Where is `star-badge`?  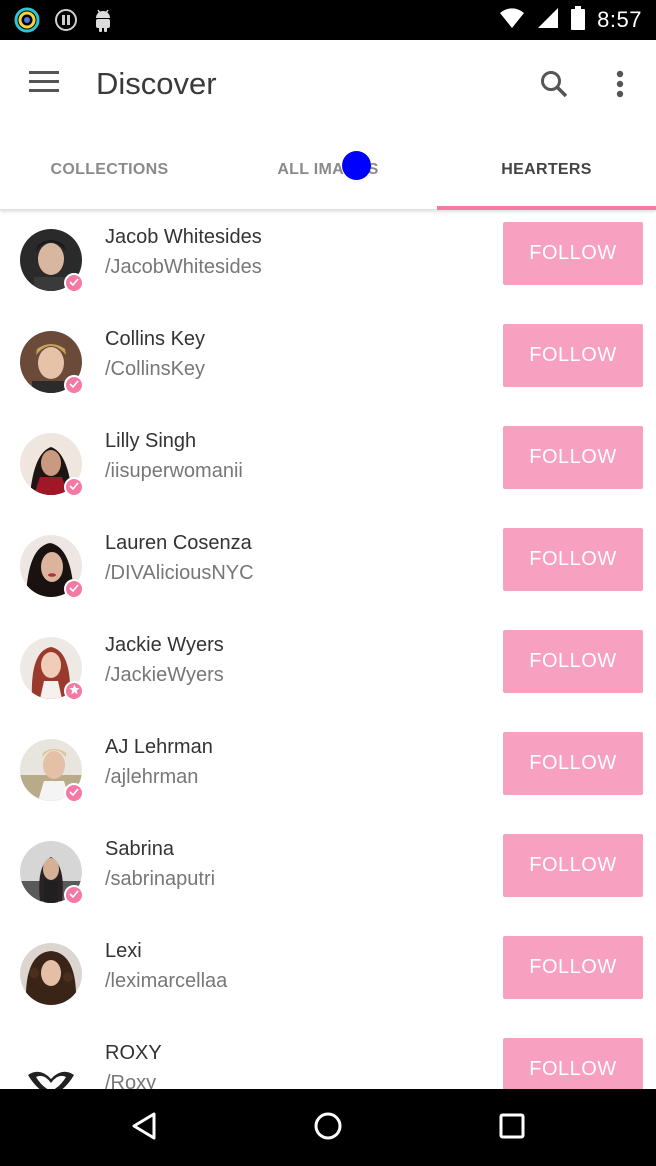 star-badge is located at coordinates (74, 691).